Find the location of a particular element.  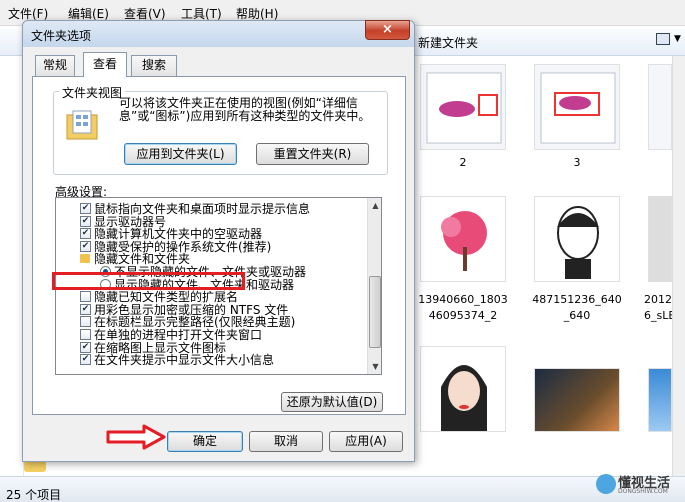

thumbnail-label: 487151236_640 _640 is located at coordinates (577, 307).